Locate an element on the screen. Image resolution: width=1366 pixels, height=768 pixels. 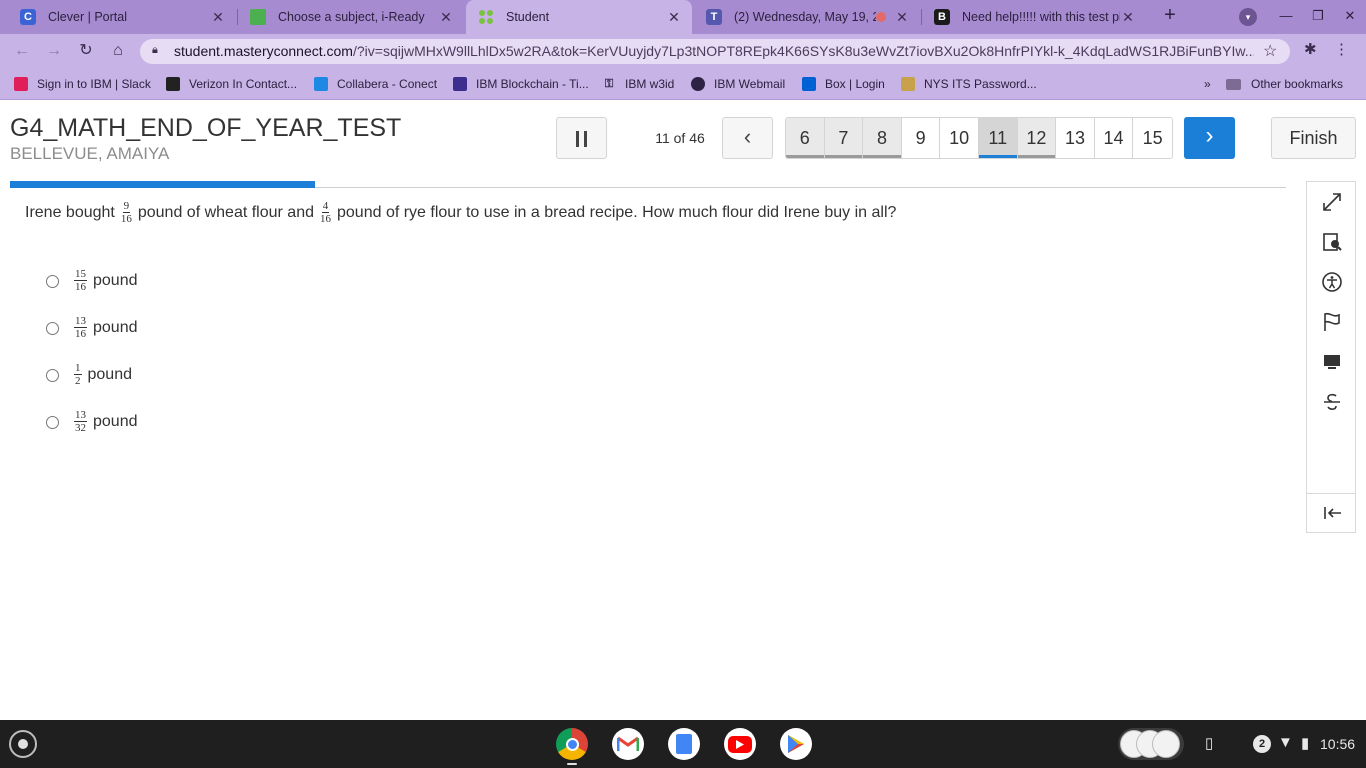
question-nav-item: 12 is located at coordinates (1037, 138).